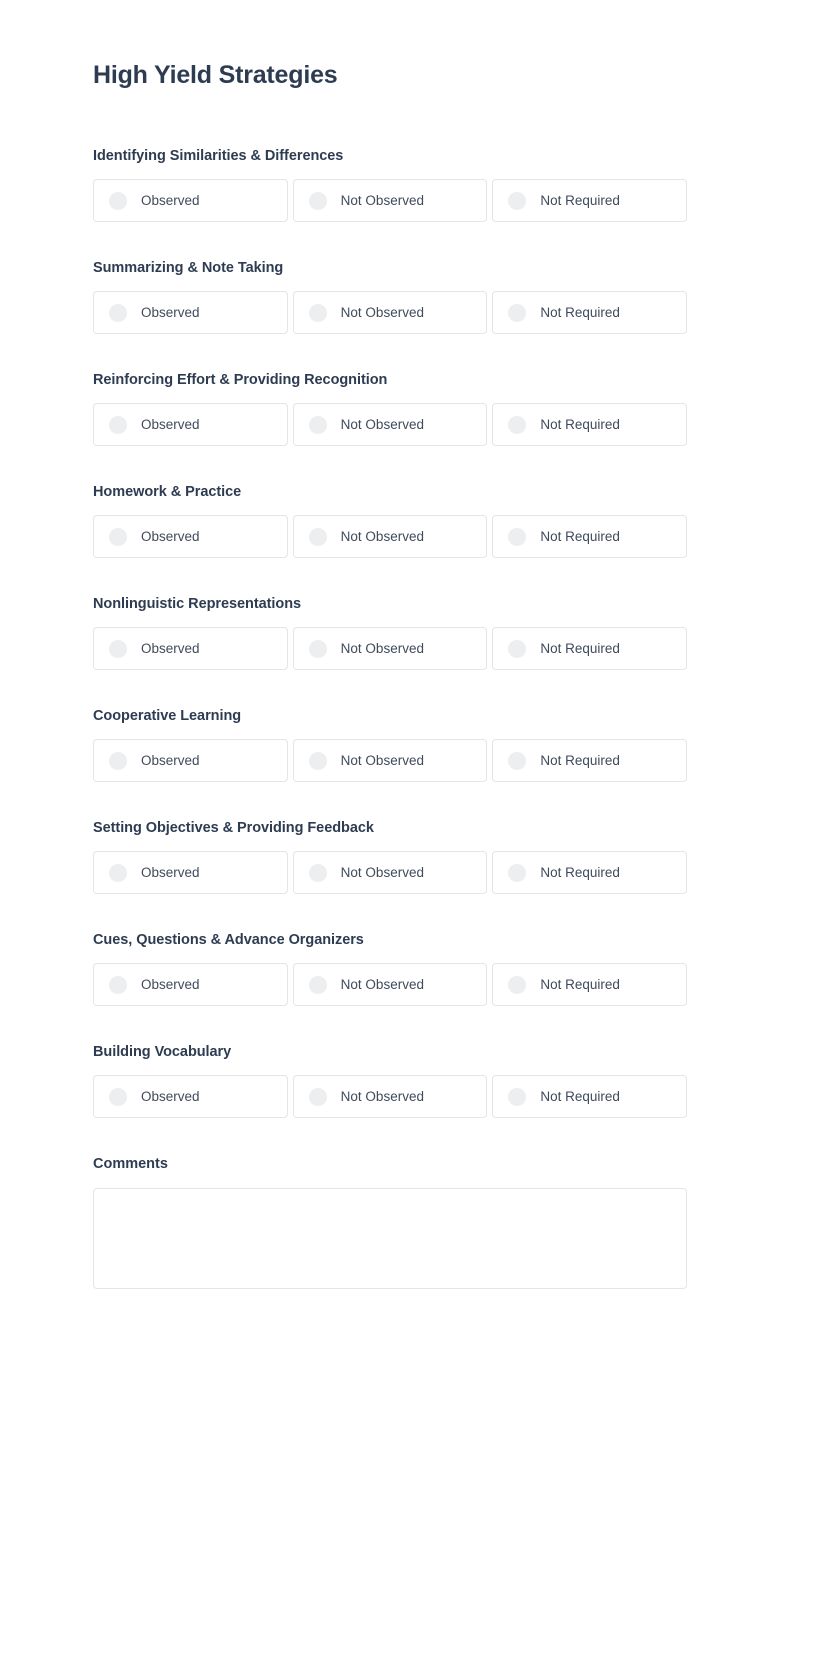  I want to click on comments-textarea, so click(390, 1238).